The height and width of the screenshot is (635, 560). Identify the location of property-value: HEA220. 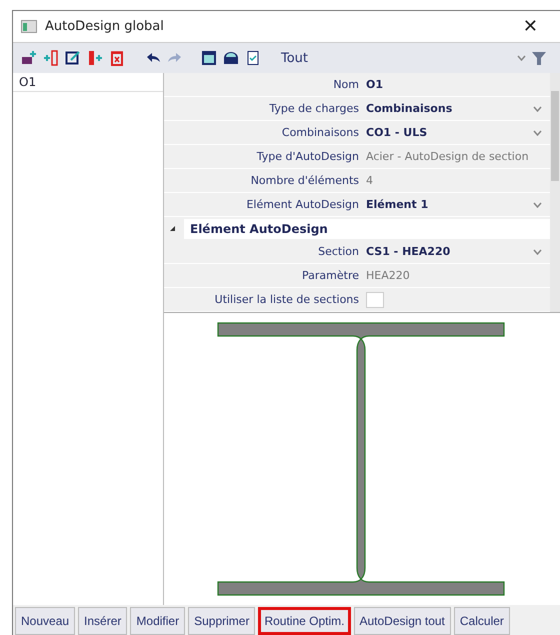
(388, 275).